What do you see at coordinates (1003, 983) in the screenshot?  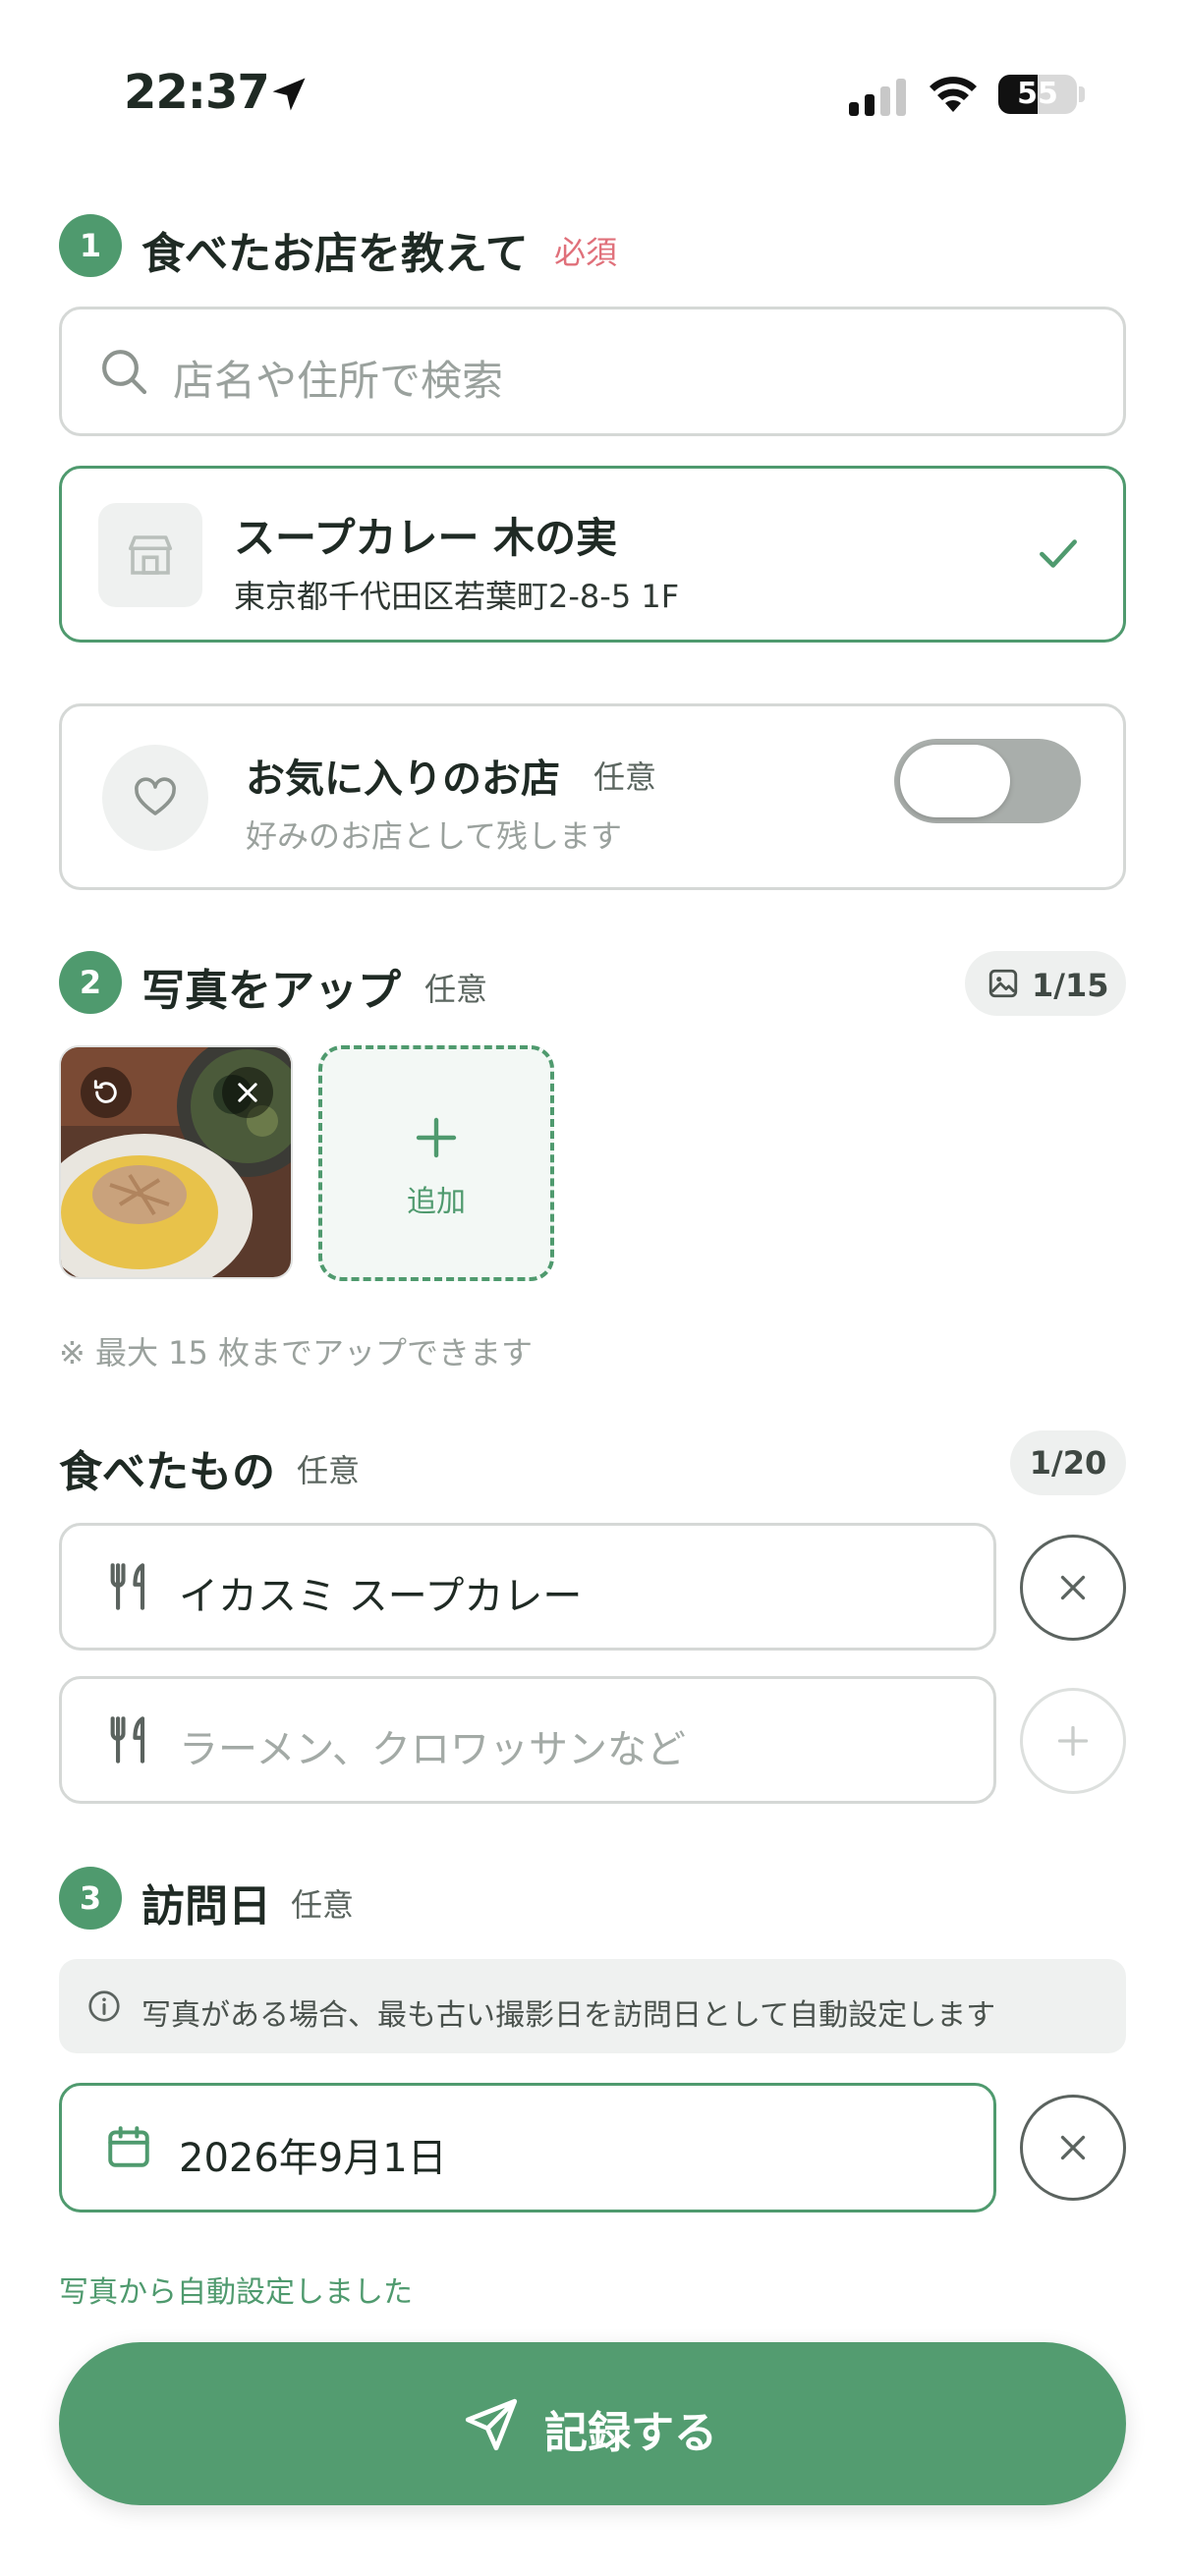 I see `image-icon` at bounding box center [1003, 983].